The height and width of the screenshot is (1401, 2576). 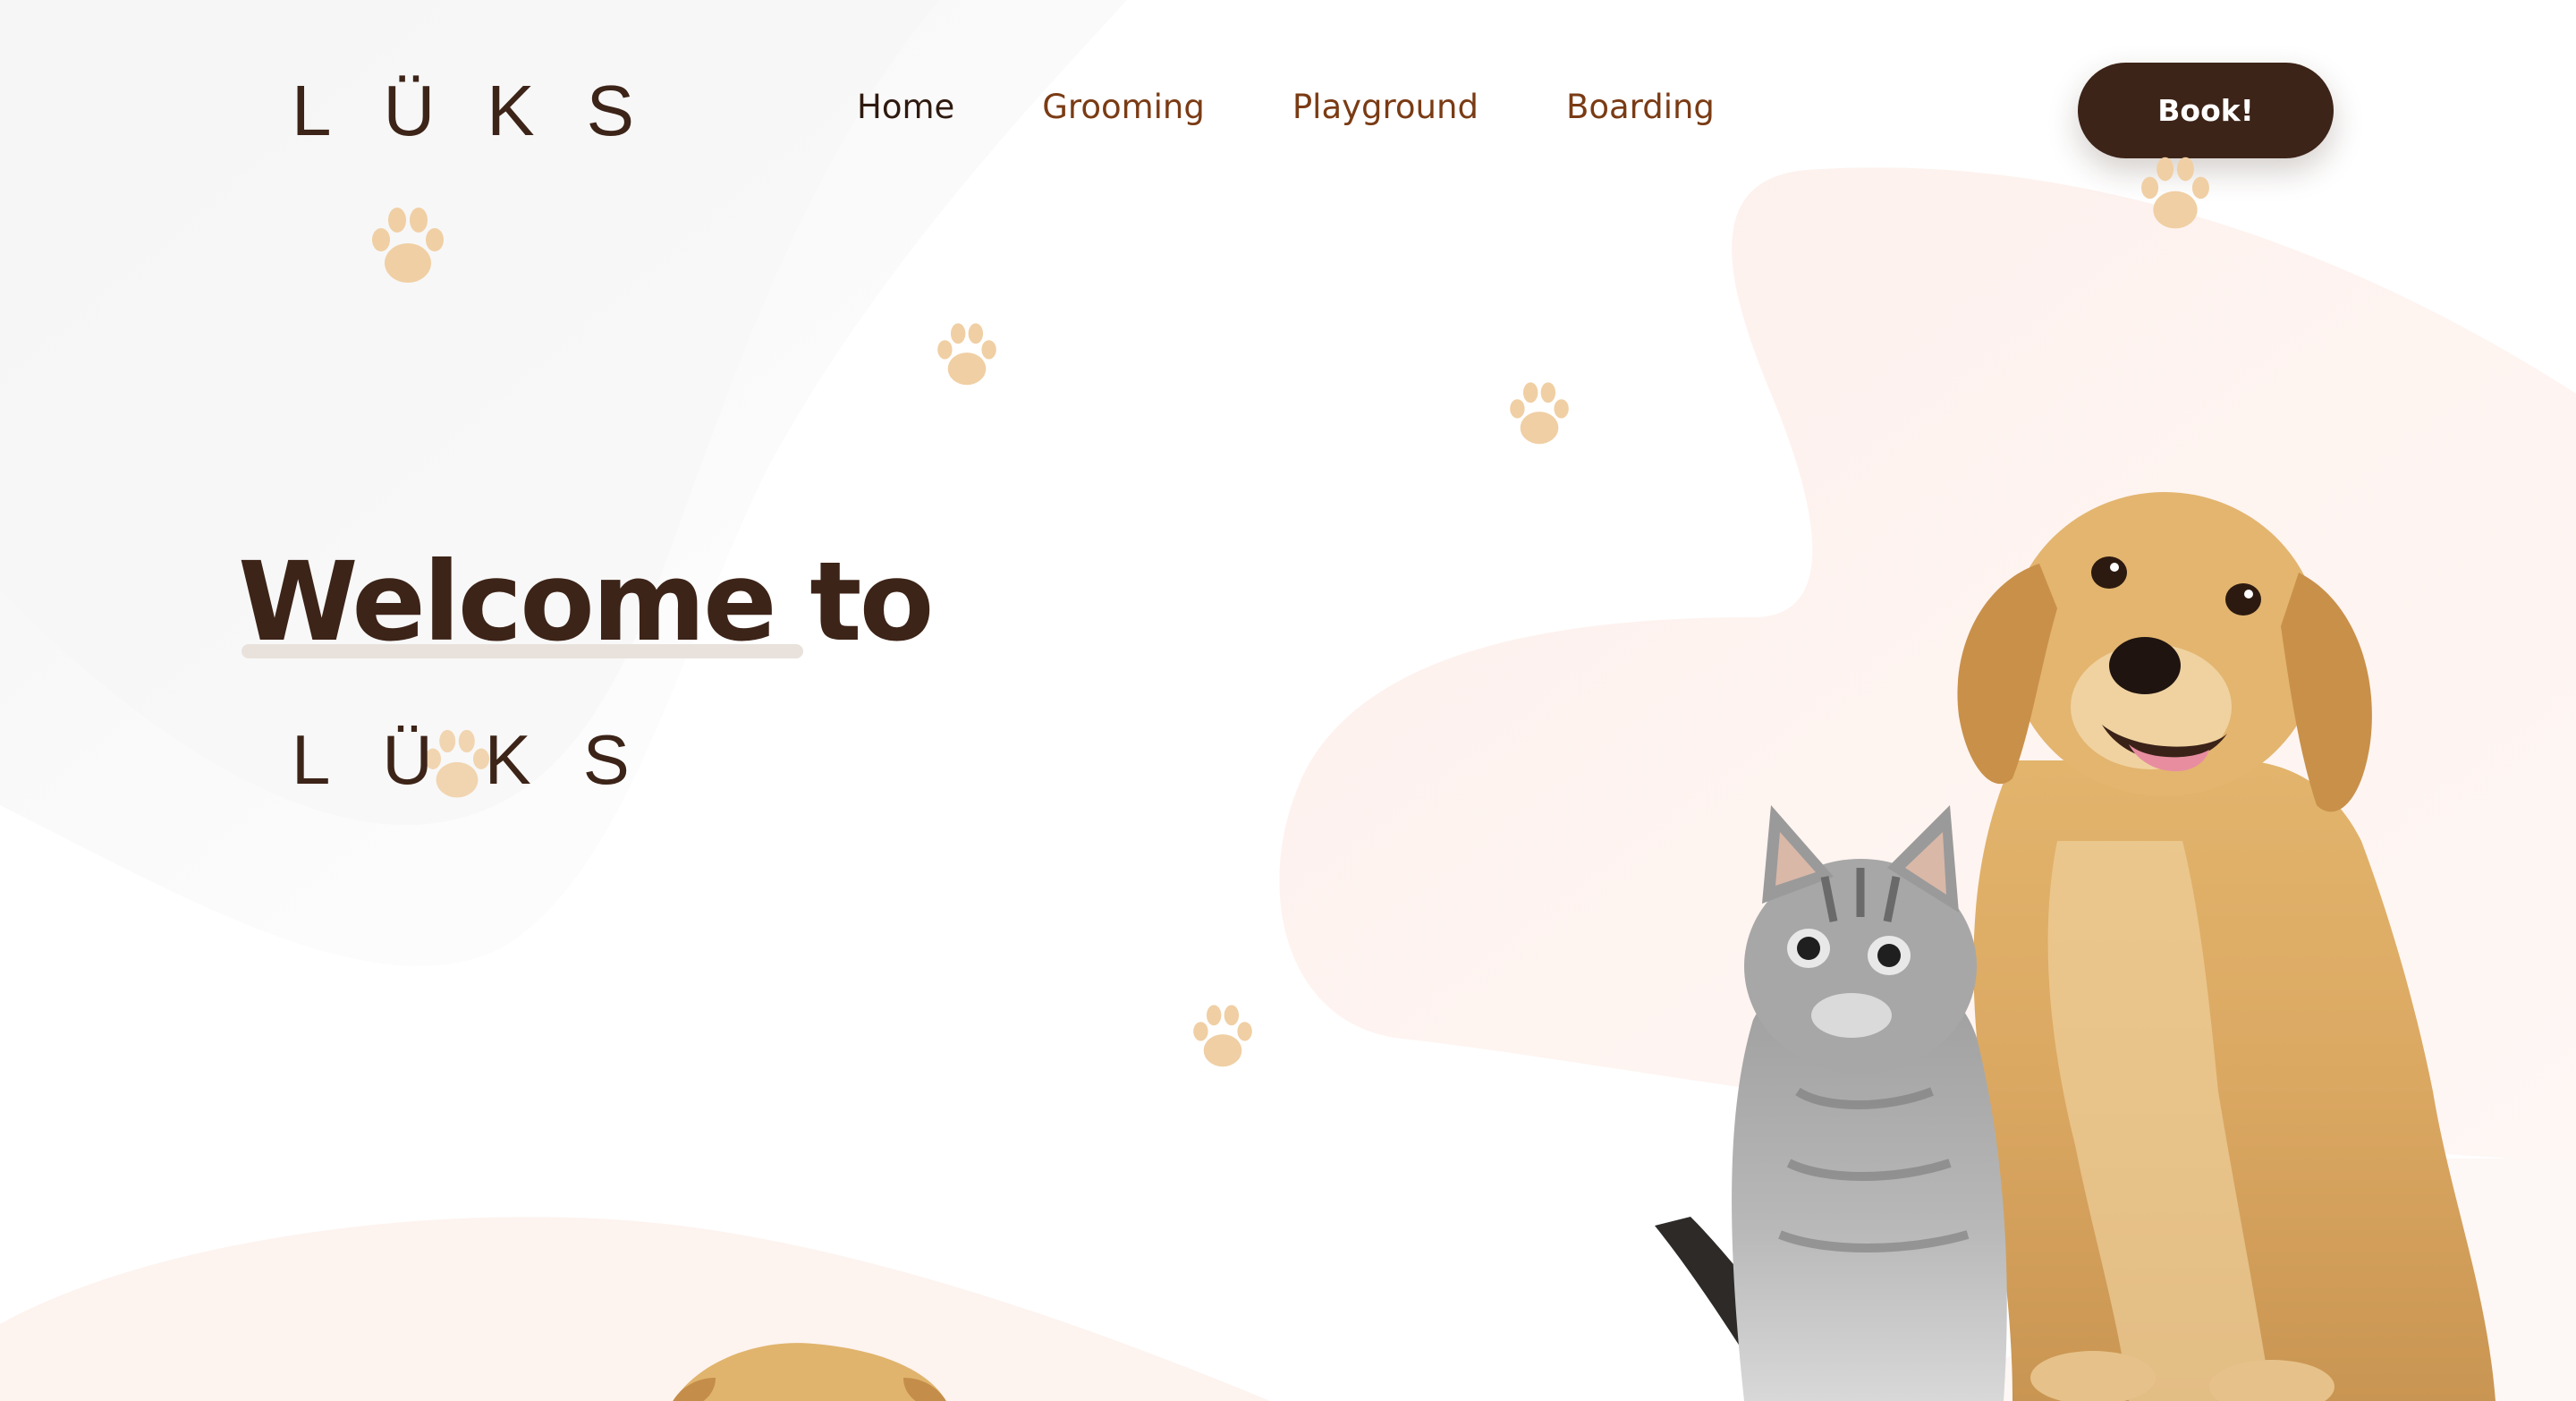 What do you see at coordinates (905, 107) in the screenshot?
I see `nav-home: Home` at bounding box center [905, 107].